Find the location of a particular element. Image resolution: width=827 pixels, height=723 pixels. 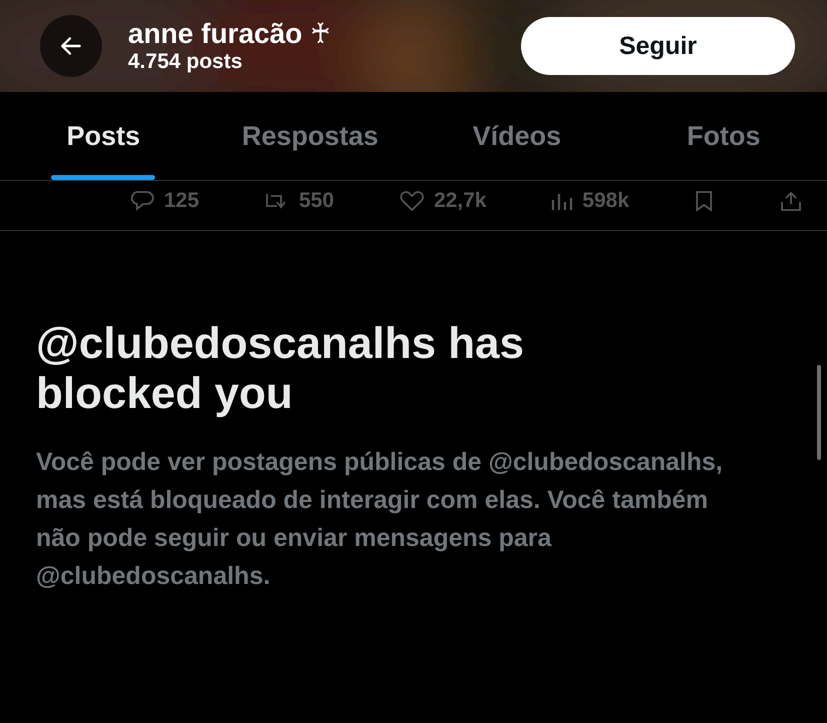

post-count: 4.754 posts is located at coordinates (186, 62).